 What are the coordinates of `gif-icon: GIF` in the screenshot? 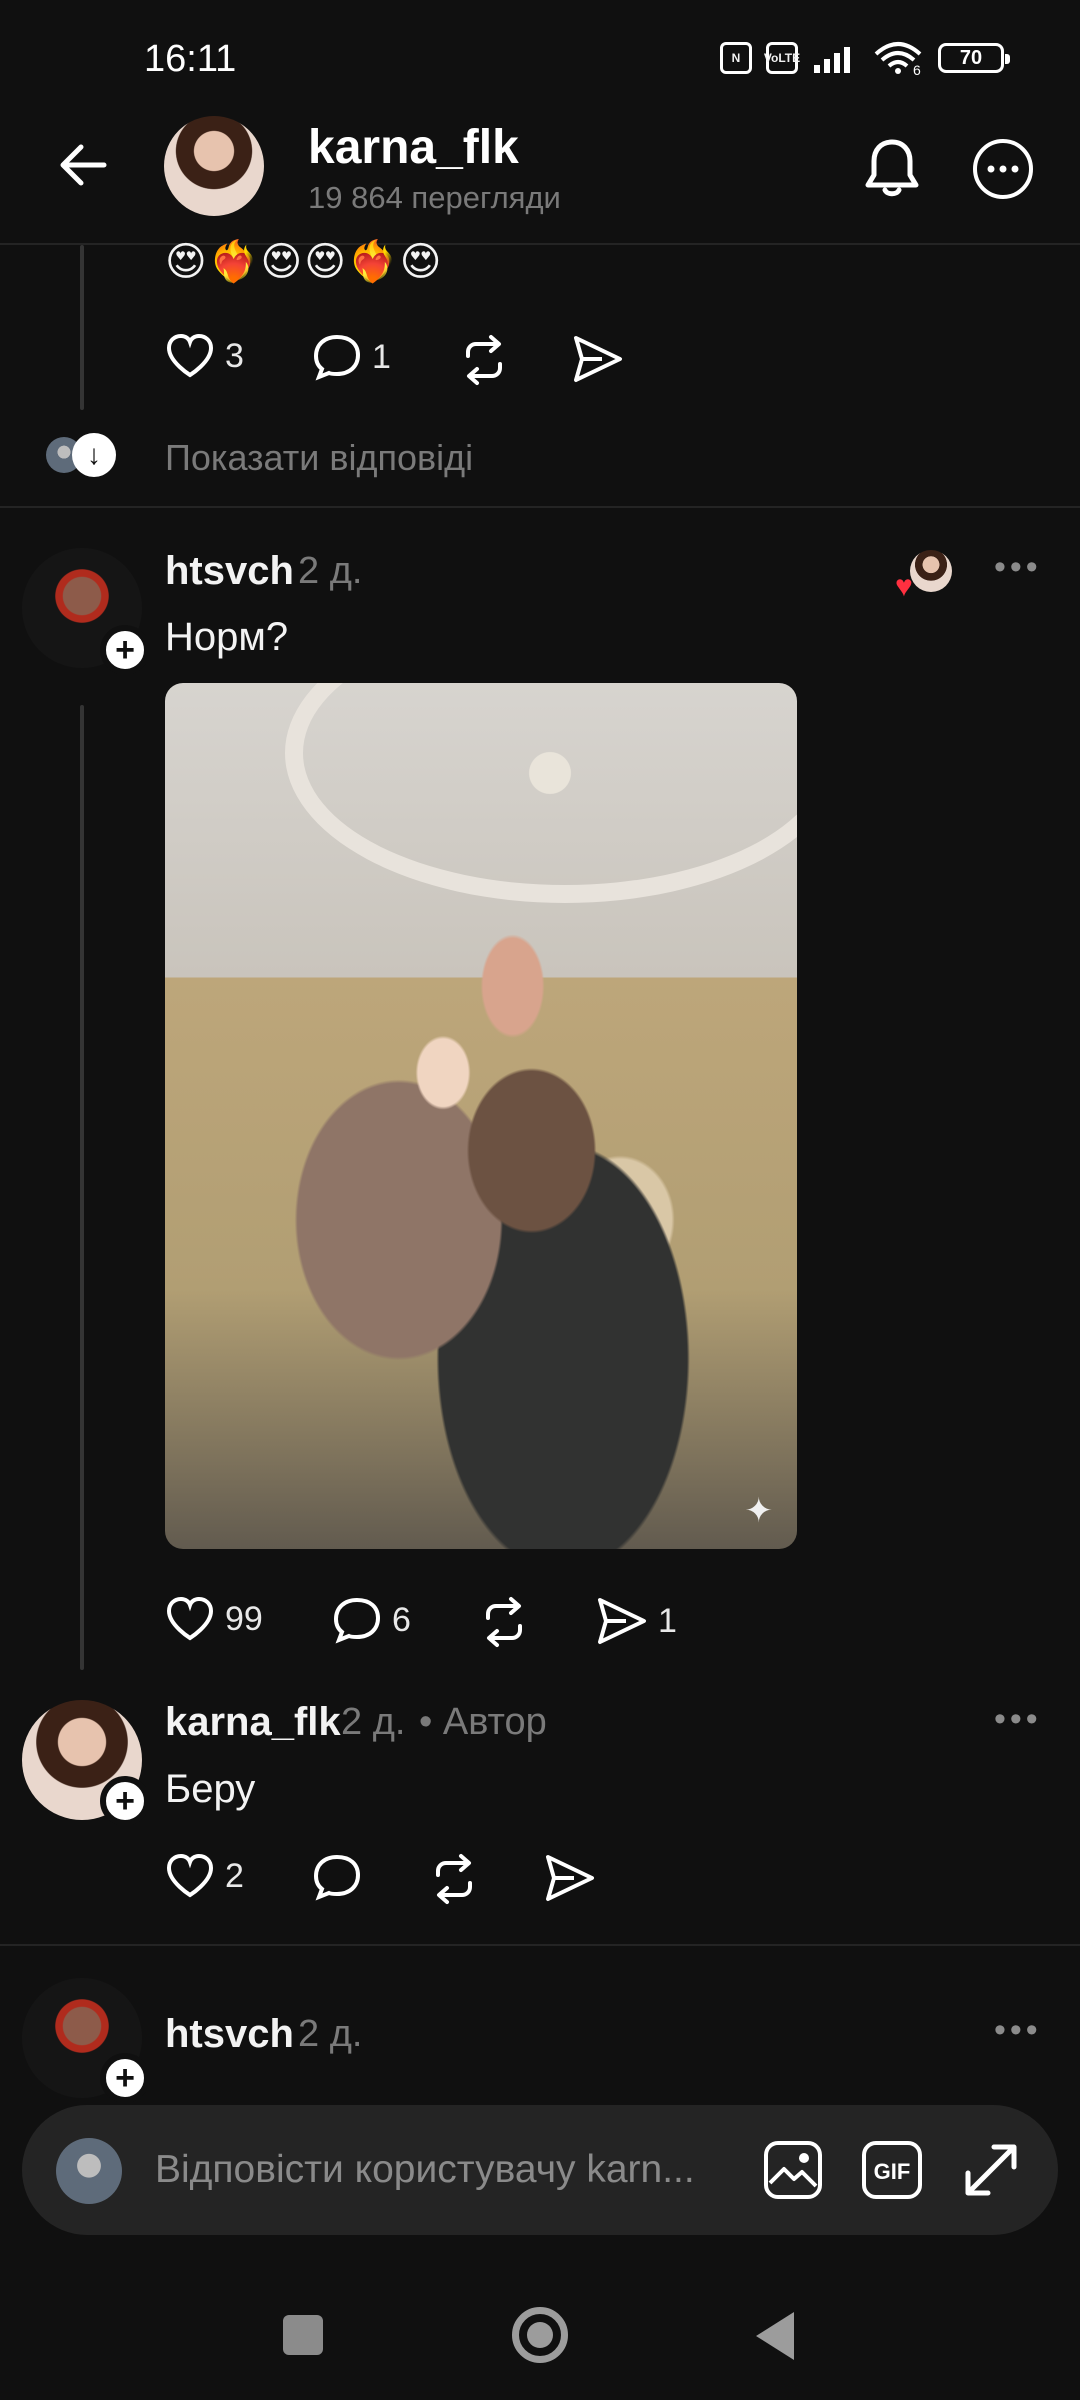 It's located at (892, 2170).